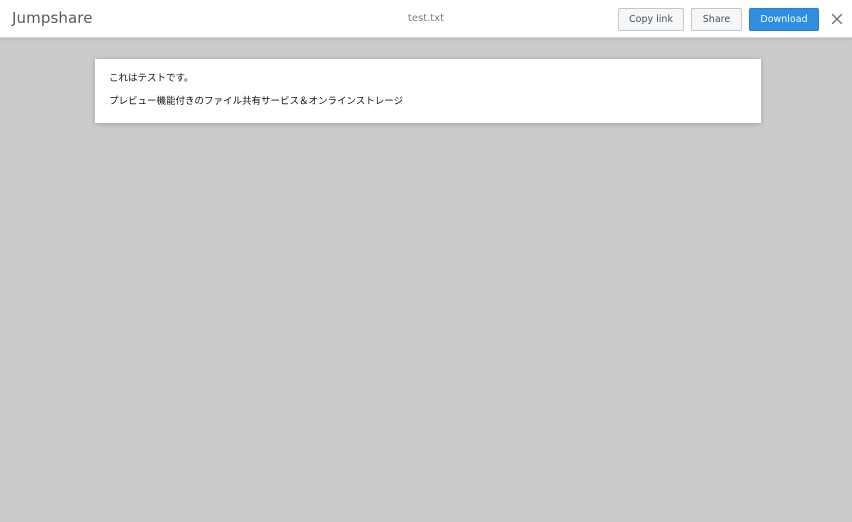  Describe the element at coordinates (784, 19) in the screenshot. I see `download-button: Download` at that location.